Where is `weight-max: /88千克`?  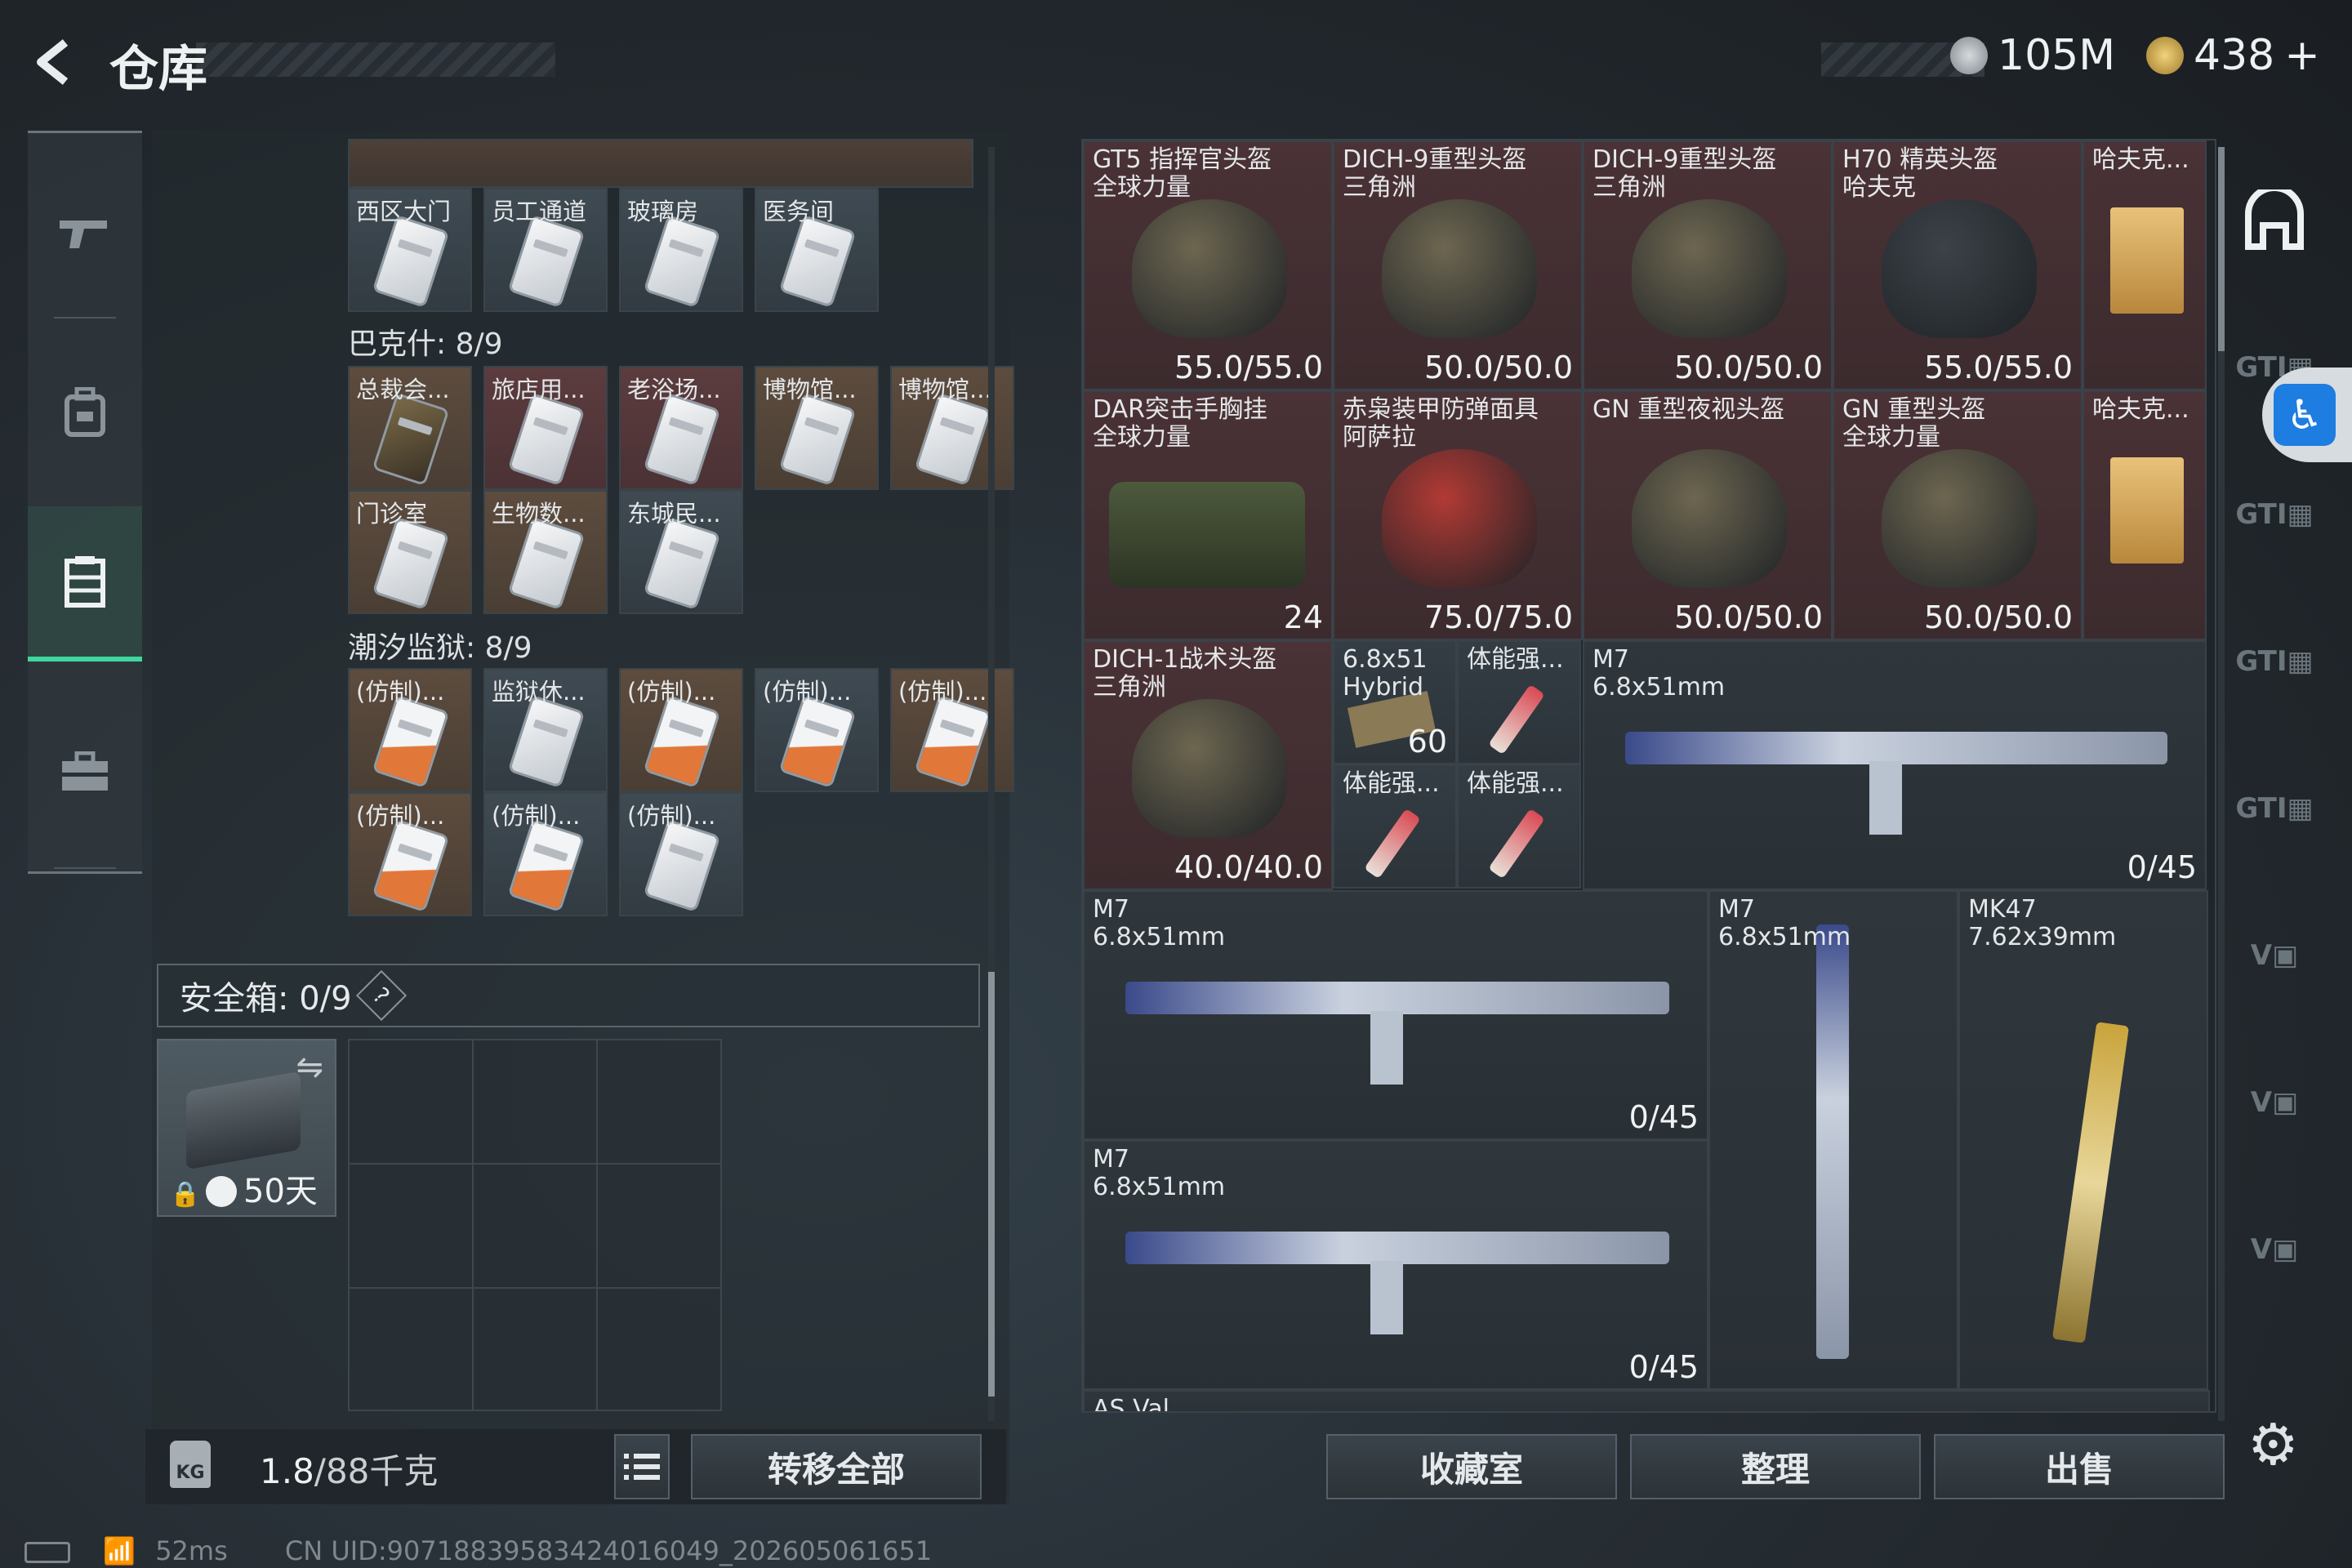 weight-max: /88千克 is located at coordinates (376, 1471).